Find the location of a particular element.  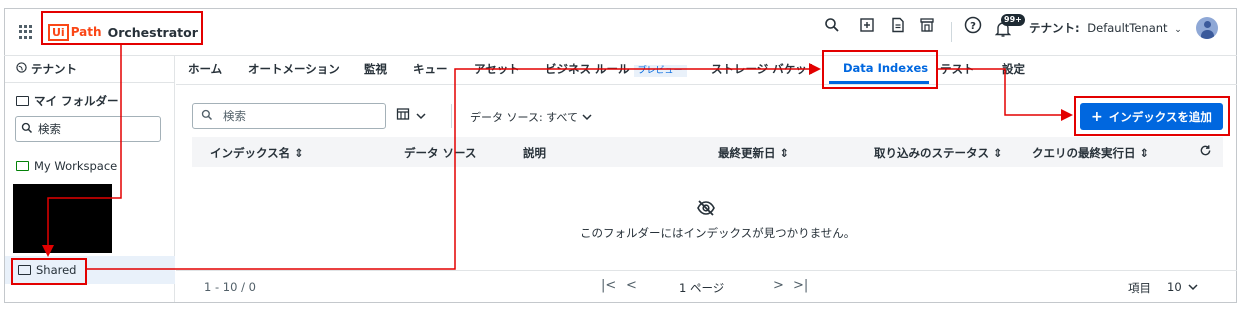

tab-business-rules: ビジネス ルール プレビュー is located at coordinates (616, 69).